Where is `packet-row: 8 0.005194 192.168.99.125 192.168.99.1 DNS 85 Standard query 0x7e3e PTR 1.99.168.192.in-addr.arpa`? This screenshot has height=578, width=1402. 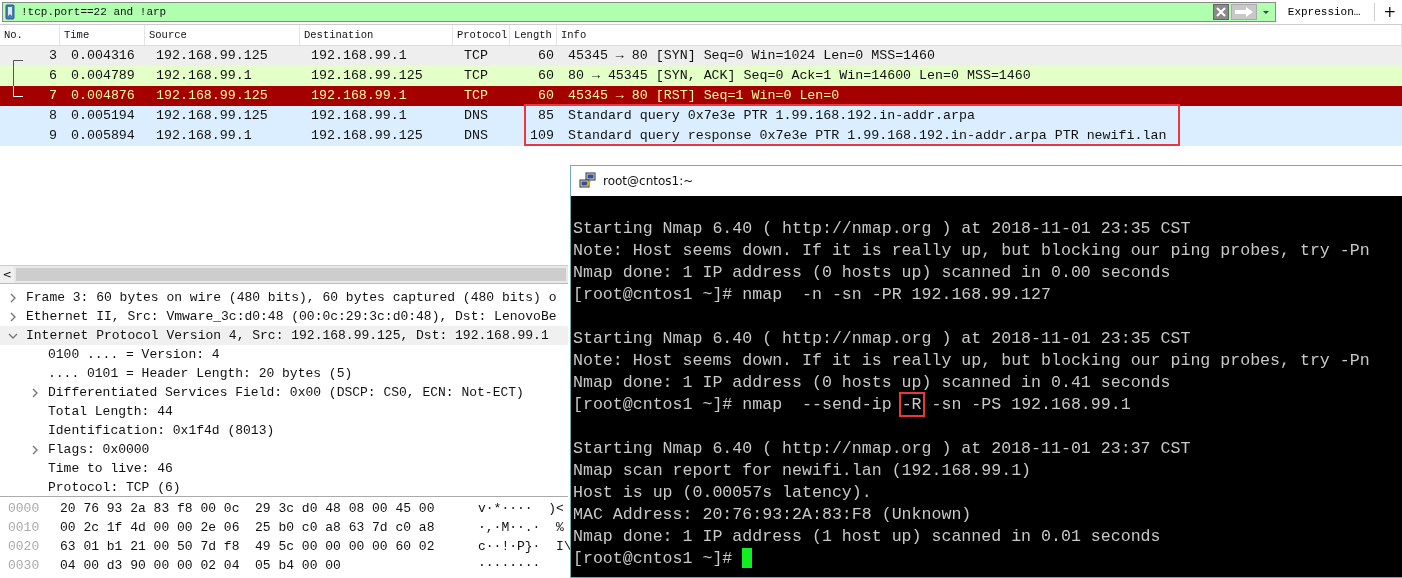 packet-row: 8 0.005194 192.168.99.125 192.168.99.1 DNS 85 Standard query 0x7e3e PTR 1.99.168.192.in-addr.arpa is located at coordinates (701, 116).